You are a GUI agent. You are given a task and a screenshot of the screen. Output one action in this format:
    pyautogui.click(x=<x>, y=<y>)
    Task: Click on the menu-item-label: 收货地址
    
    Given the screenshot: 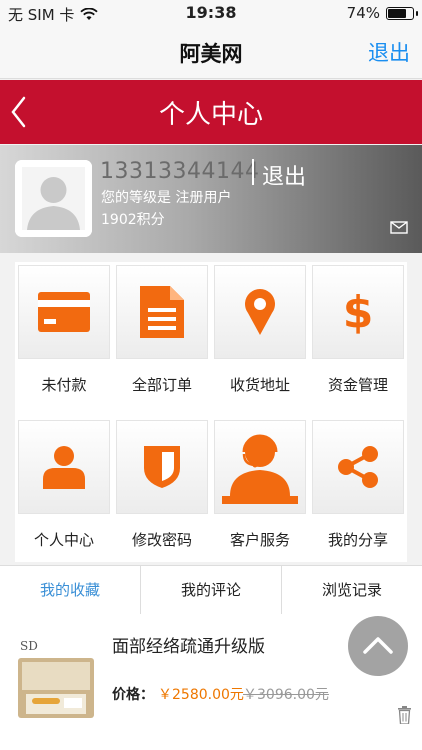 What is the action you would take?
    pyautogui.click(x=259, y=385)
    